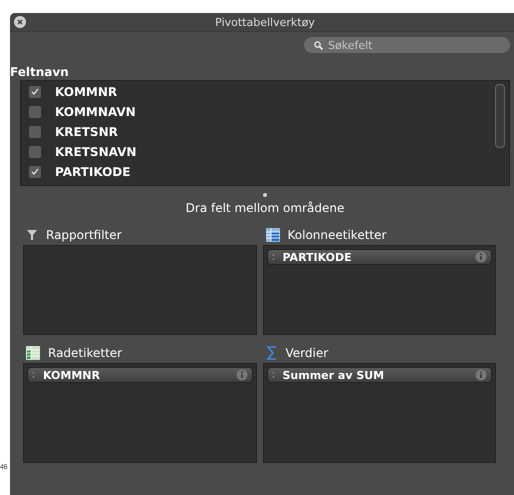  What do you see at coordinates (86, 132) in the screenshot?
I see `field-name: KRETSNR` at bounding box center [86, 132].